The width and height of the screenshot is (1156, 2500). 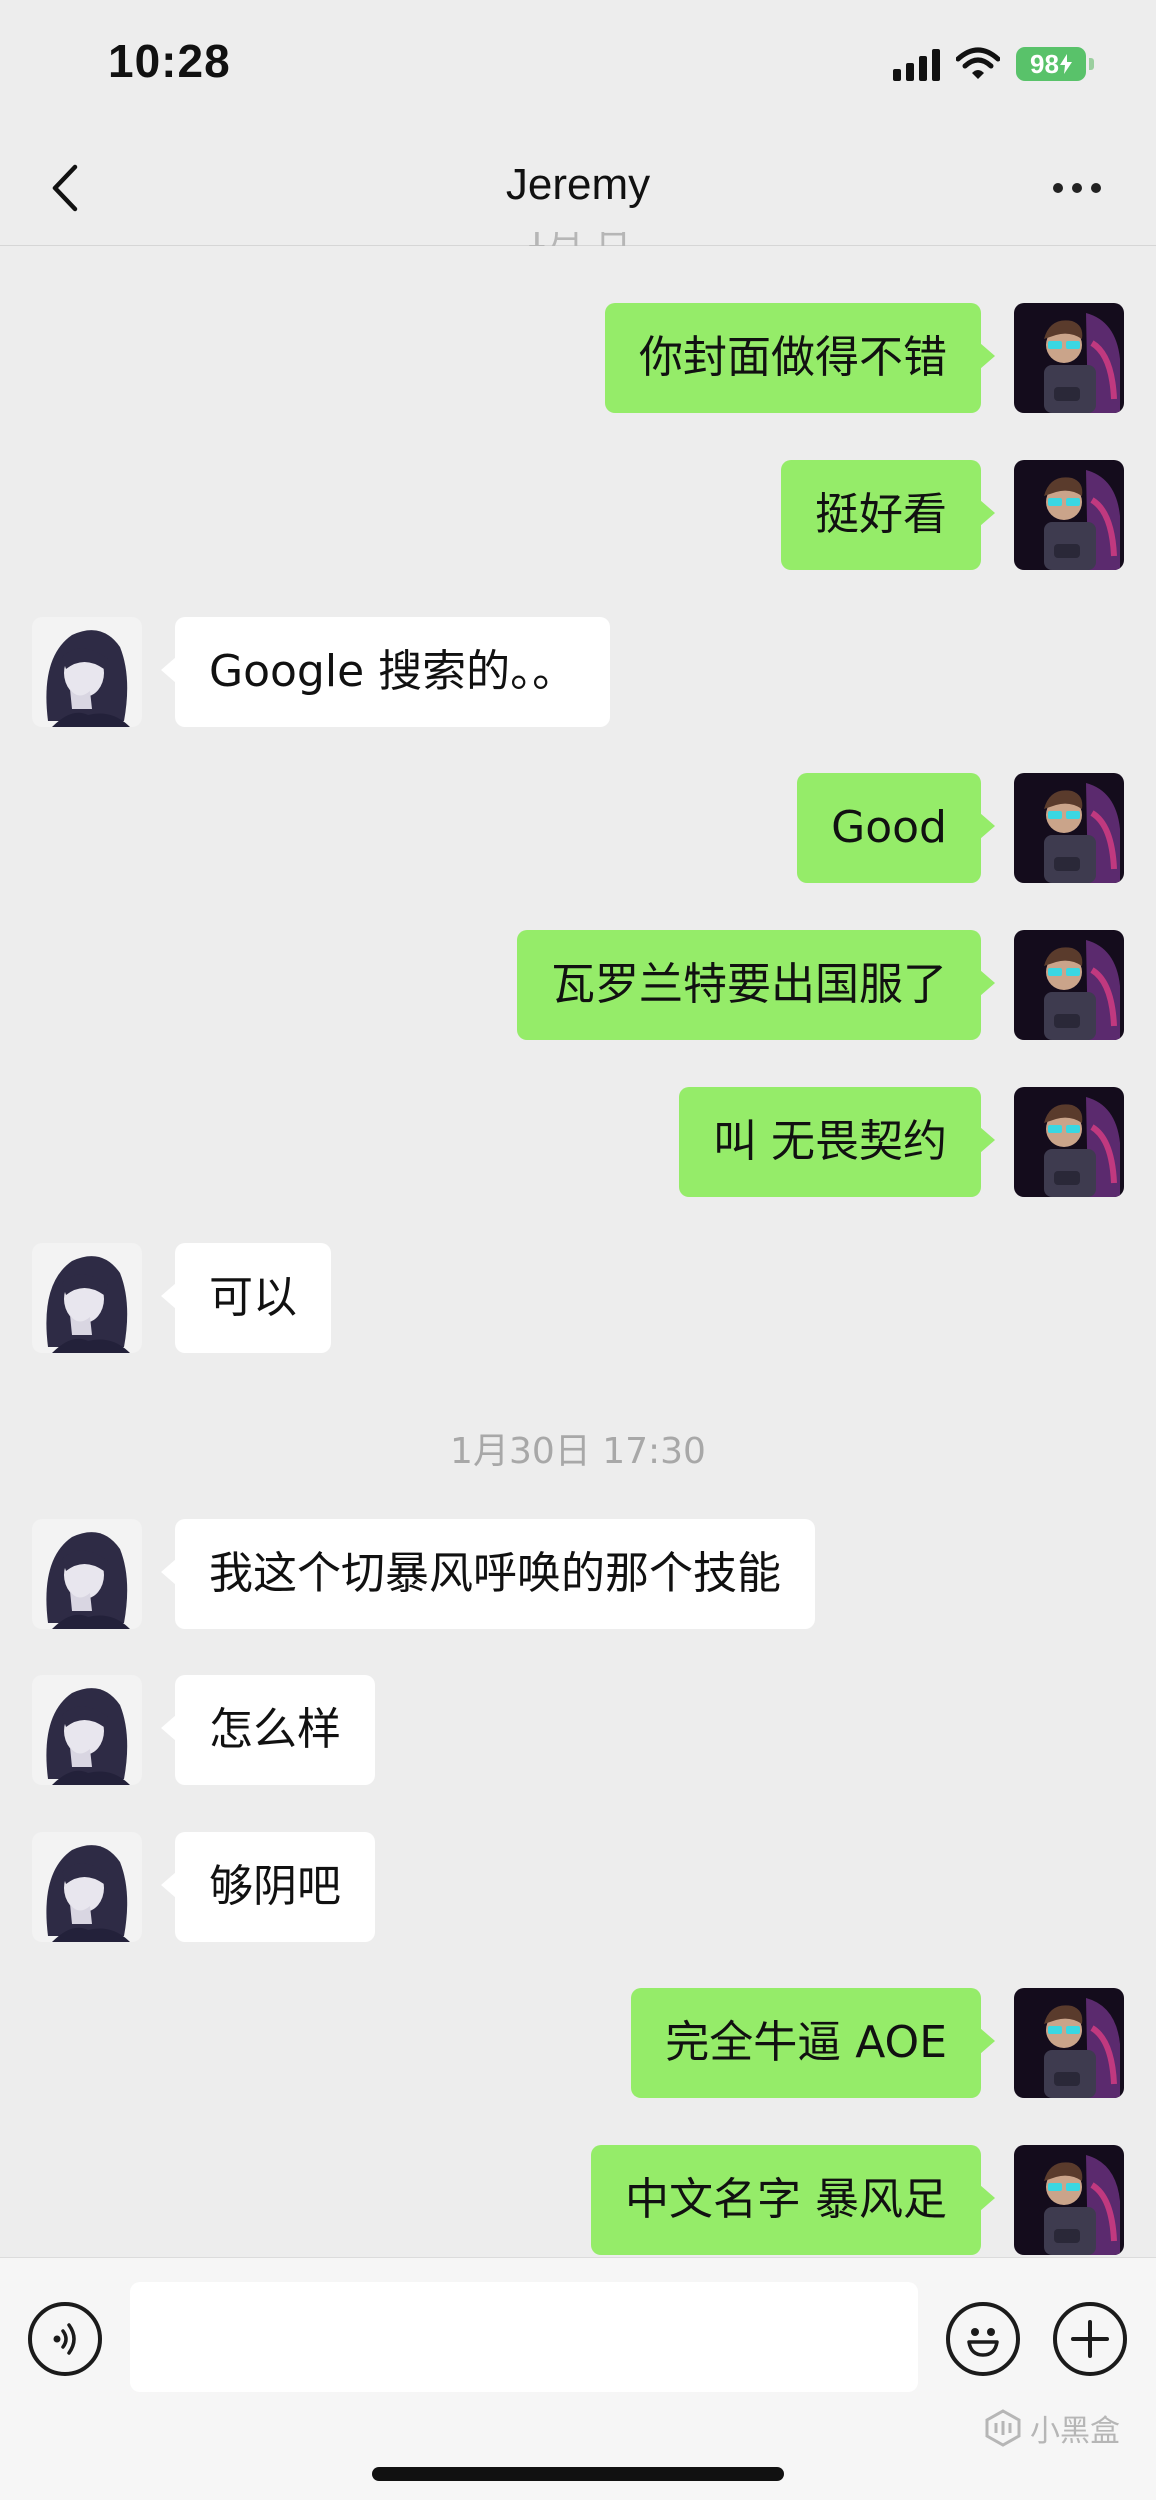 I want to click on message-row-sent: 瓦罗兰特要出国服了, so click(x=578, y=985).